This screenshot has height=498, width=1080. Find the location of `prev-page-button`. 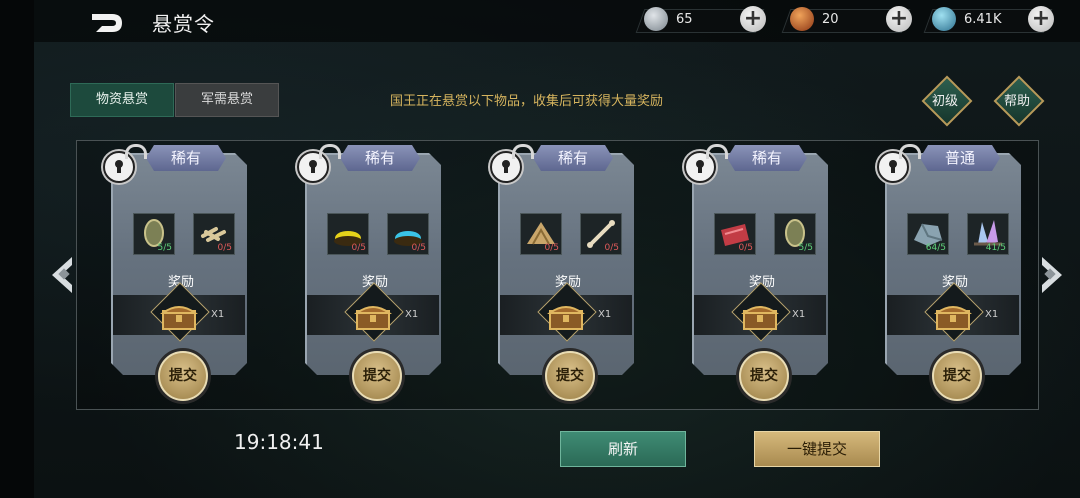

prev-page-button is located at coordinates (61, 275).